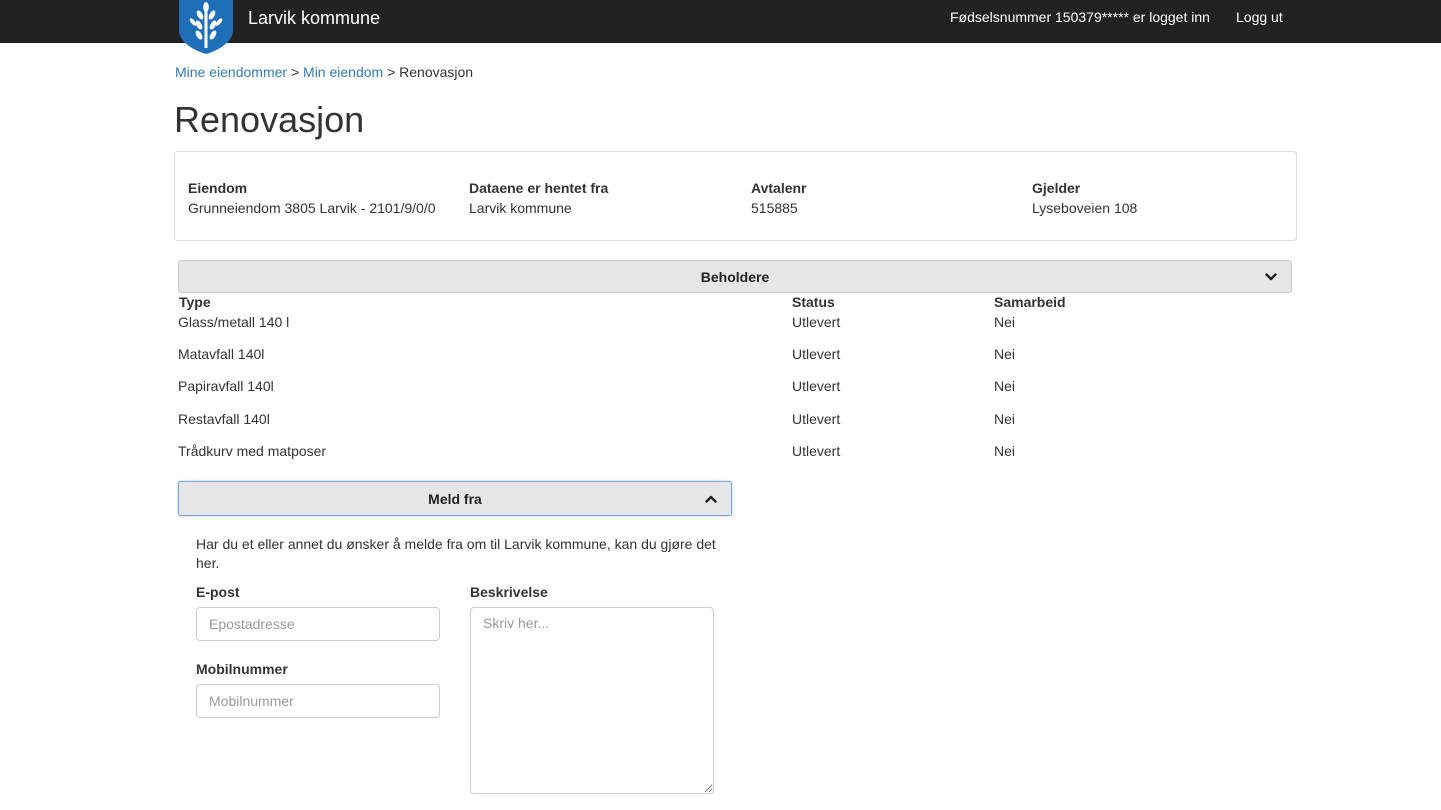  Describe the element at coordinates (318, 624) in the screenshot. I see `email-field` at that location.